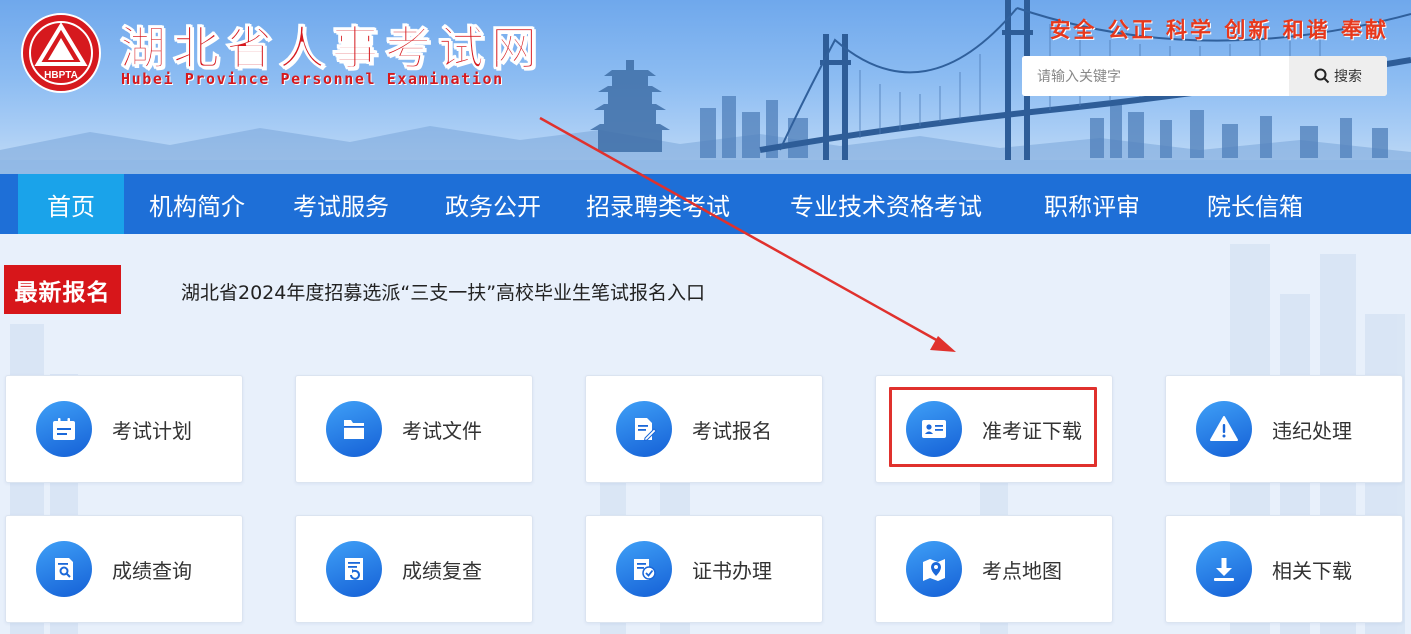 The height and width of the screenshot is (634, 1411). Describe the element at coordinates (152, 430) in the screenshot. I see `service-card-label: 考试计划` at that location.